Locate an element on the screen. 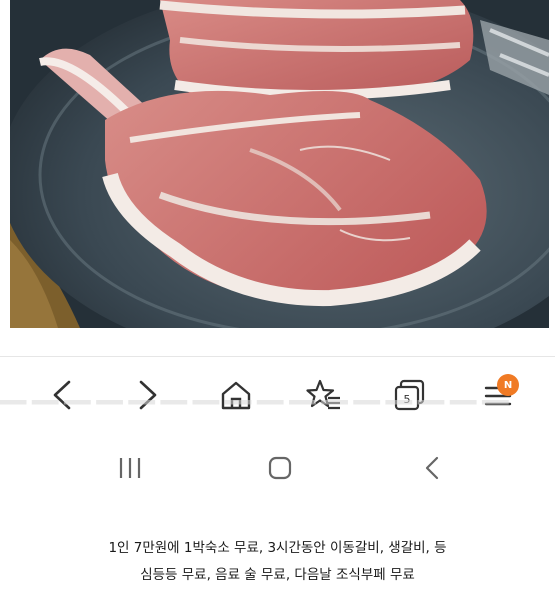  recents-button is located at coordinates (130, 468).